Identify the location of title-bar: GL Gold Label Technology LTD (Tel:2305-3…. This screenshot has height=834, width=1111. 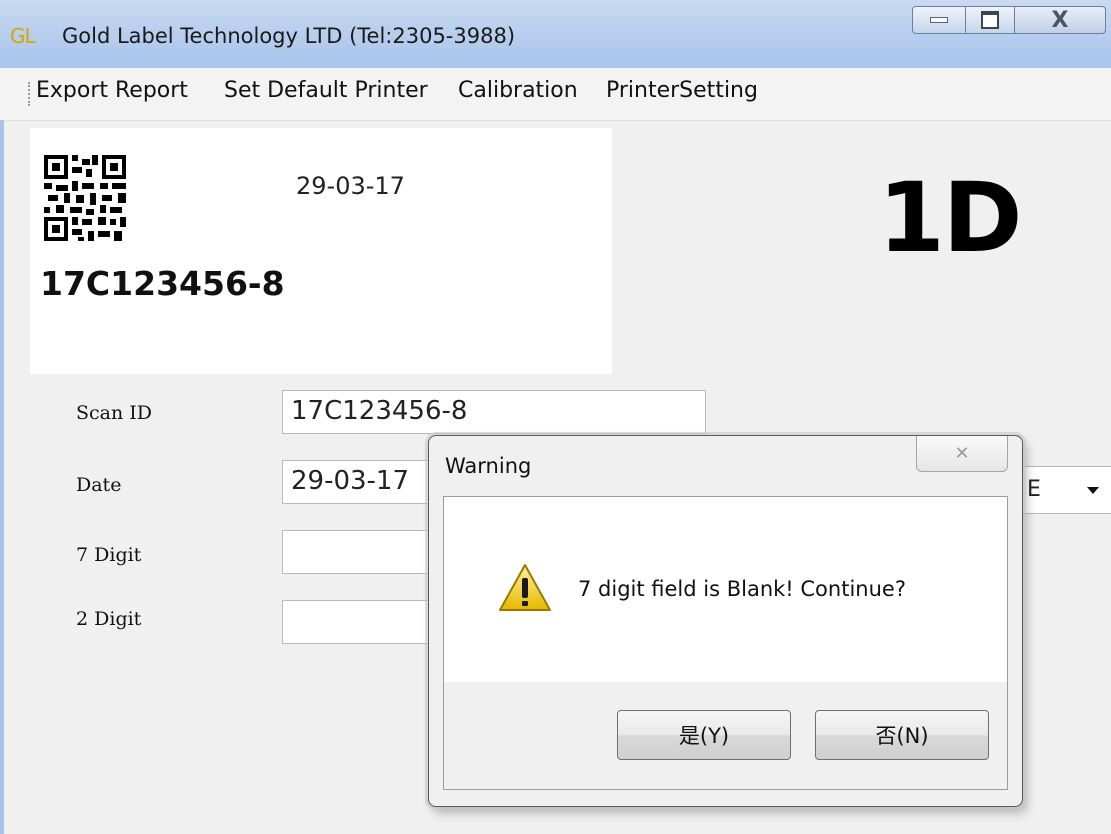
(555, 34).